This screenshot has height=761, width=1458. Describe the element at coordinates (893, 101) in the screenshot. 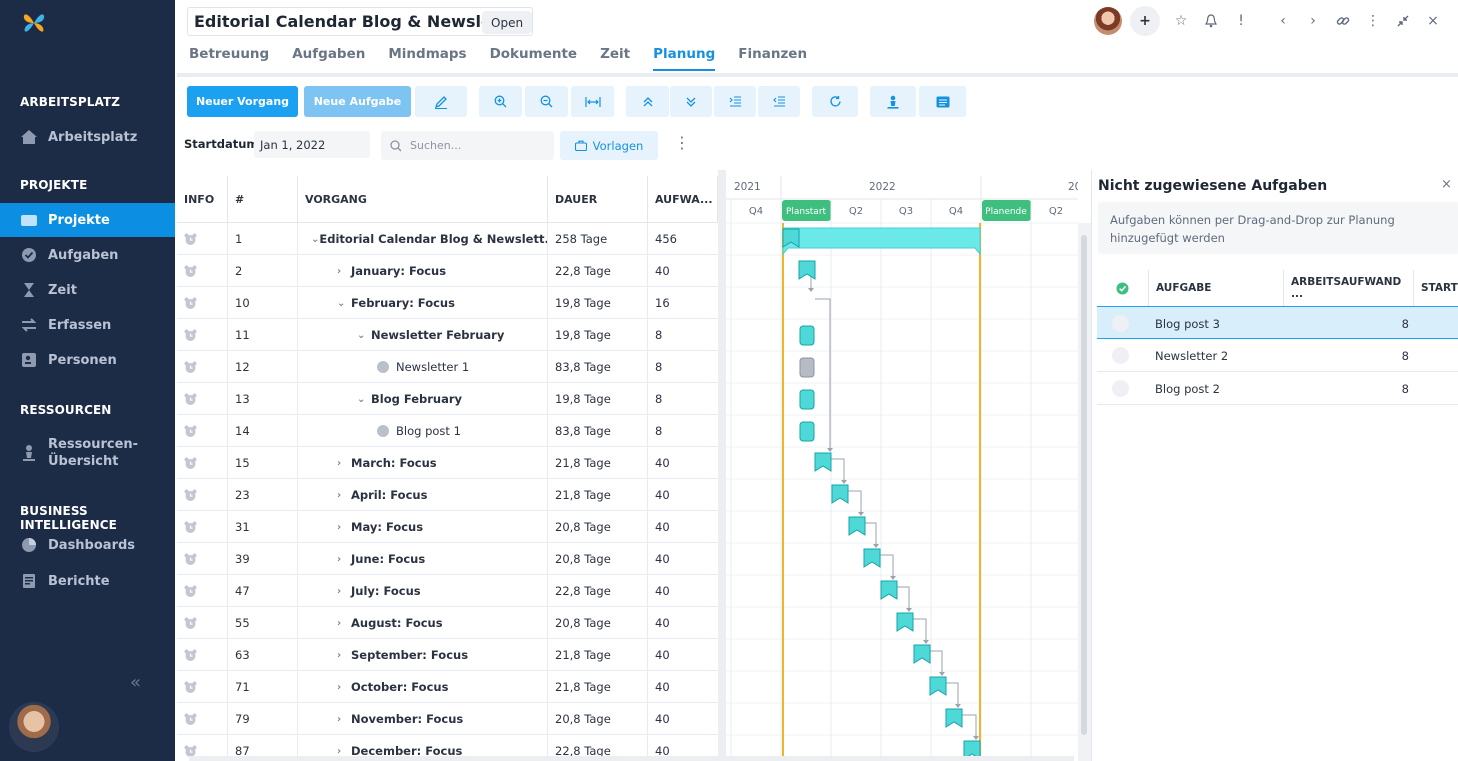

I see `resource-assign-icon` at that location.